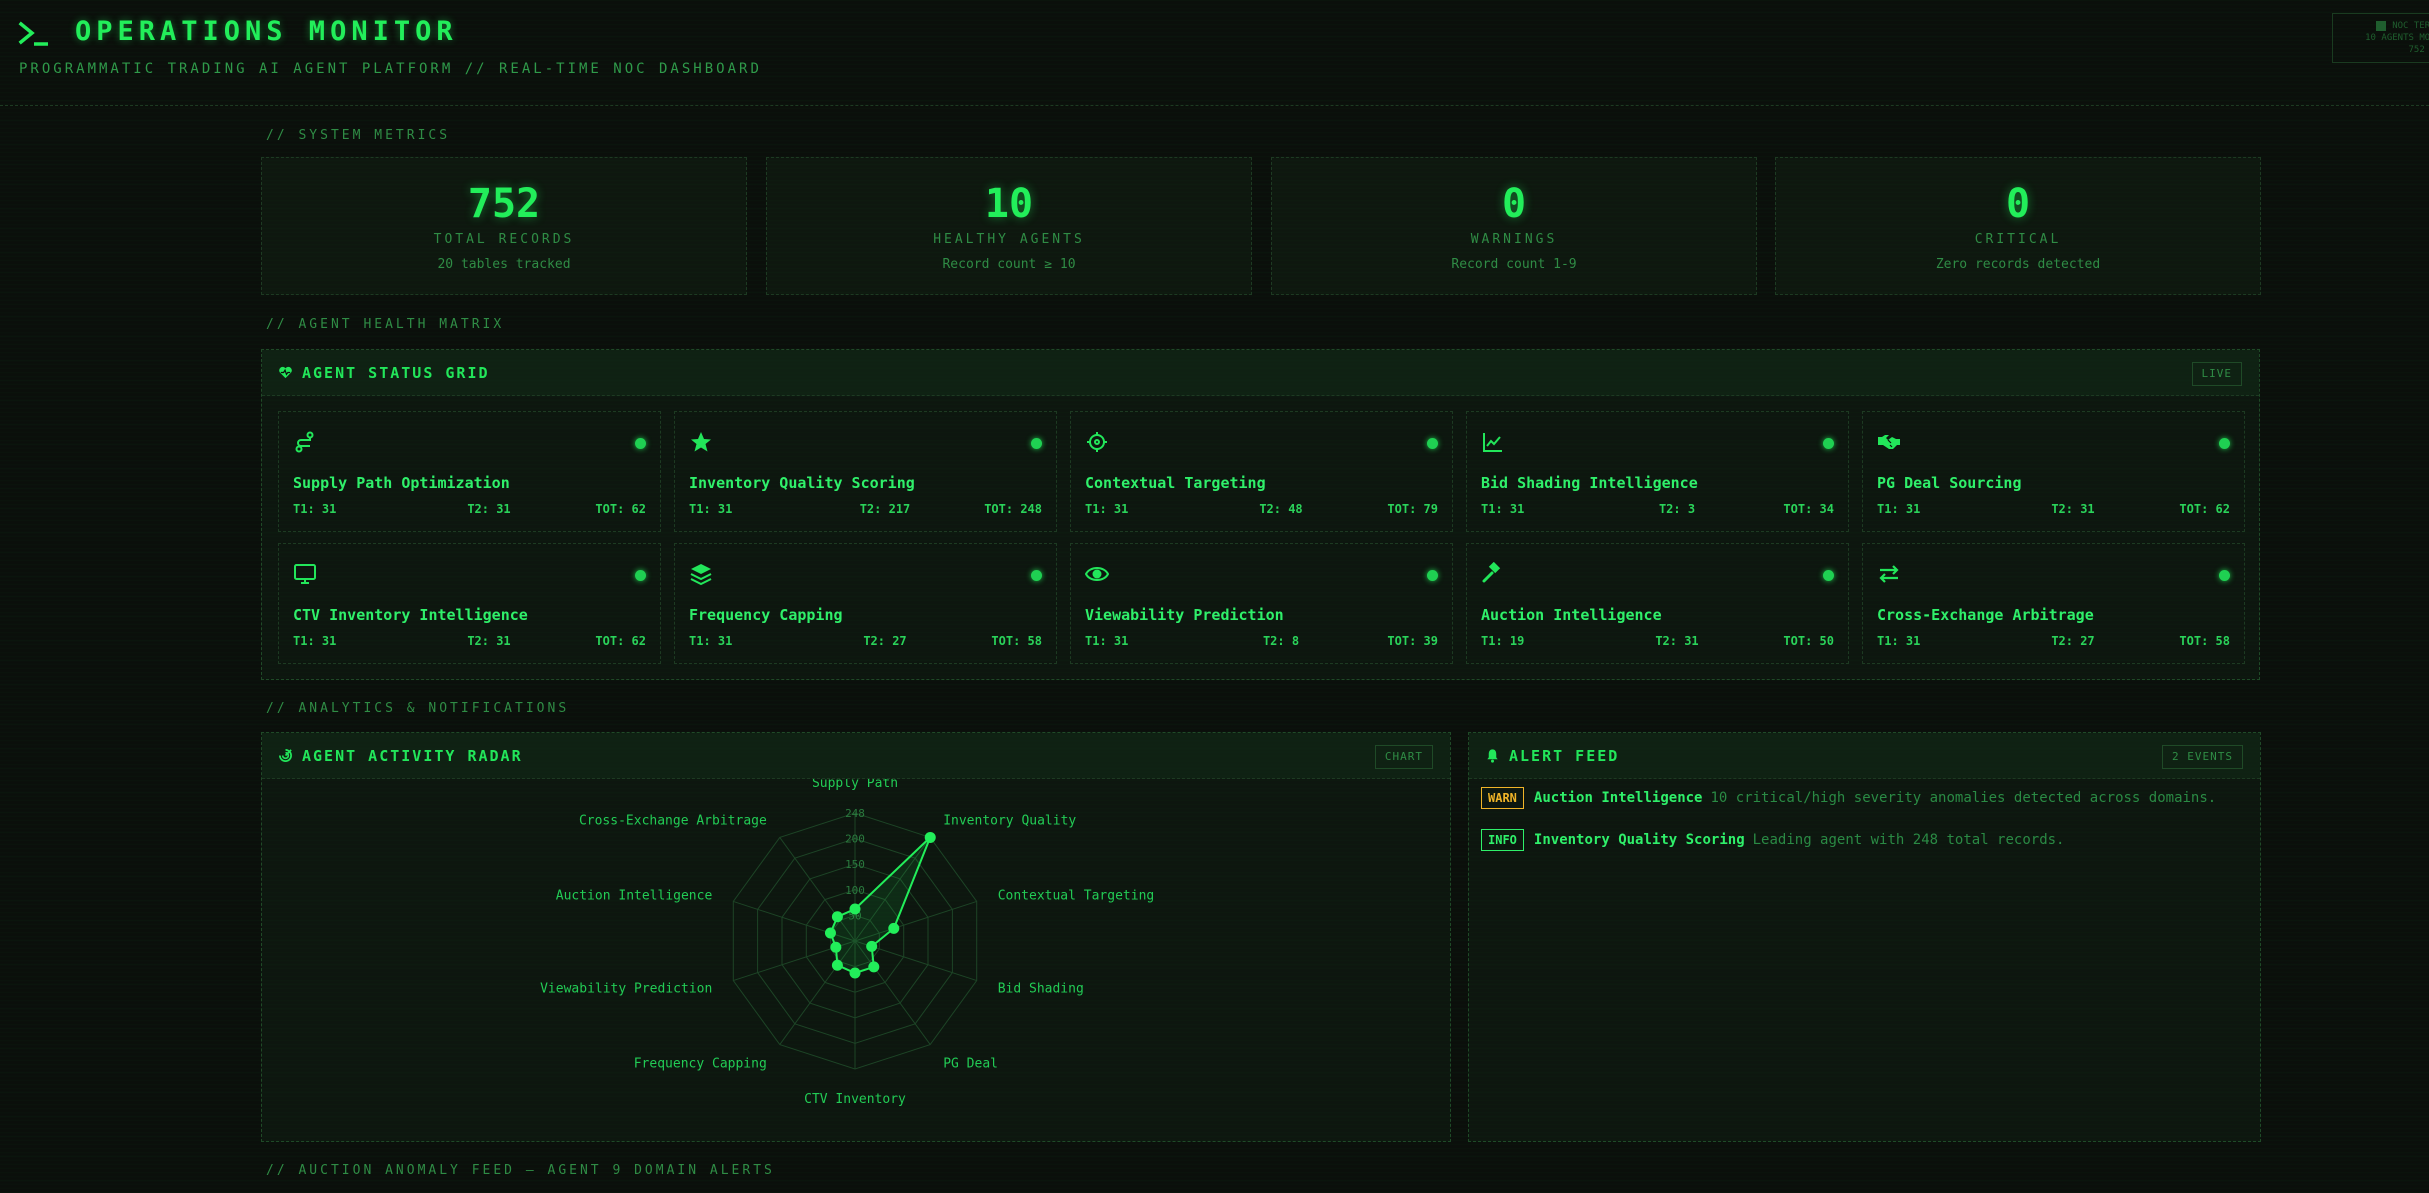 The width and height of the screenshot is (2429, 1193). What do you see at coordinates (1808, 509) in the screenshot?
I see `agent-total-count: TOT: 34` at bounding box center [1808, 509].